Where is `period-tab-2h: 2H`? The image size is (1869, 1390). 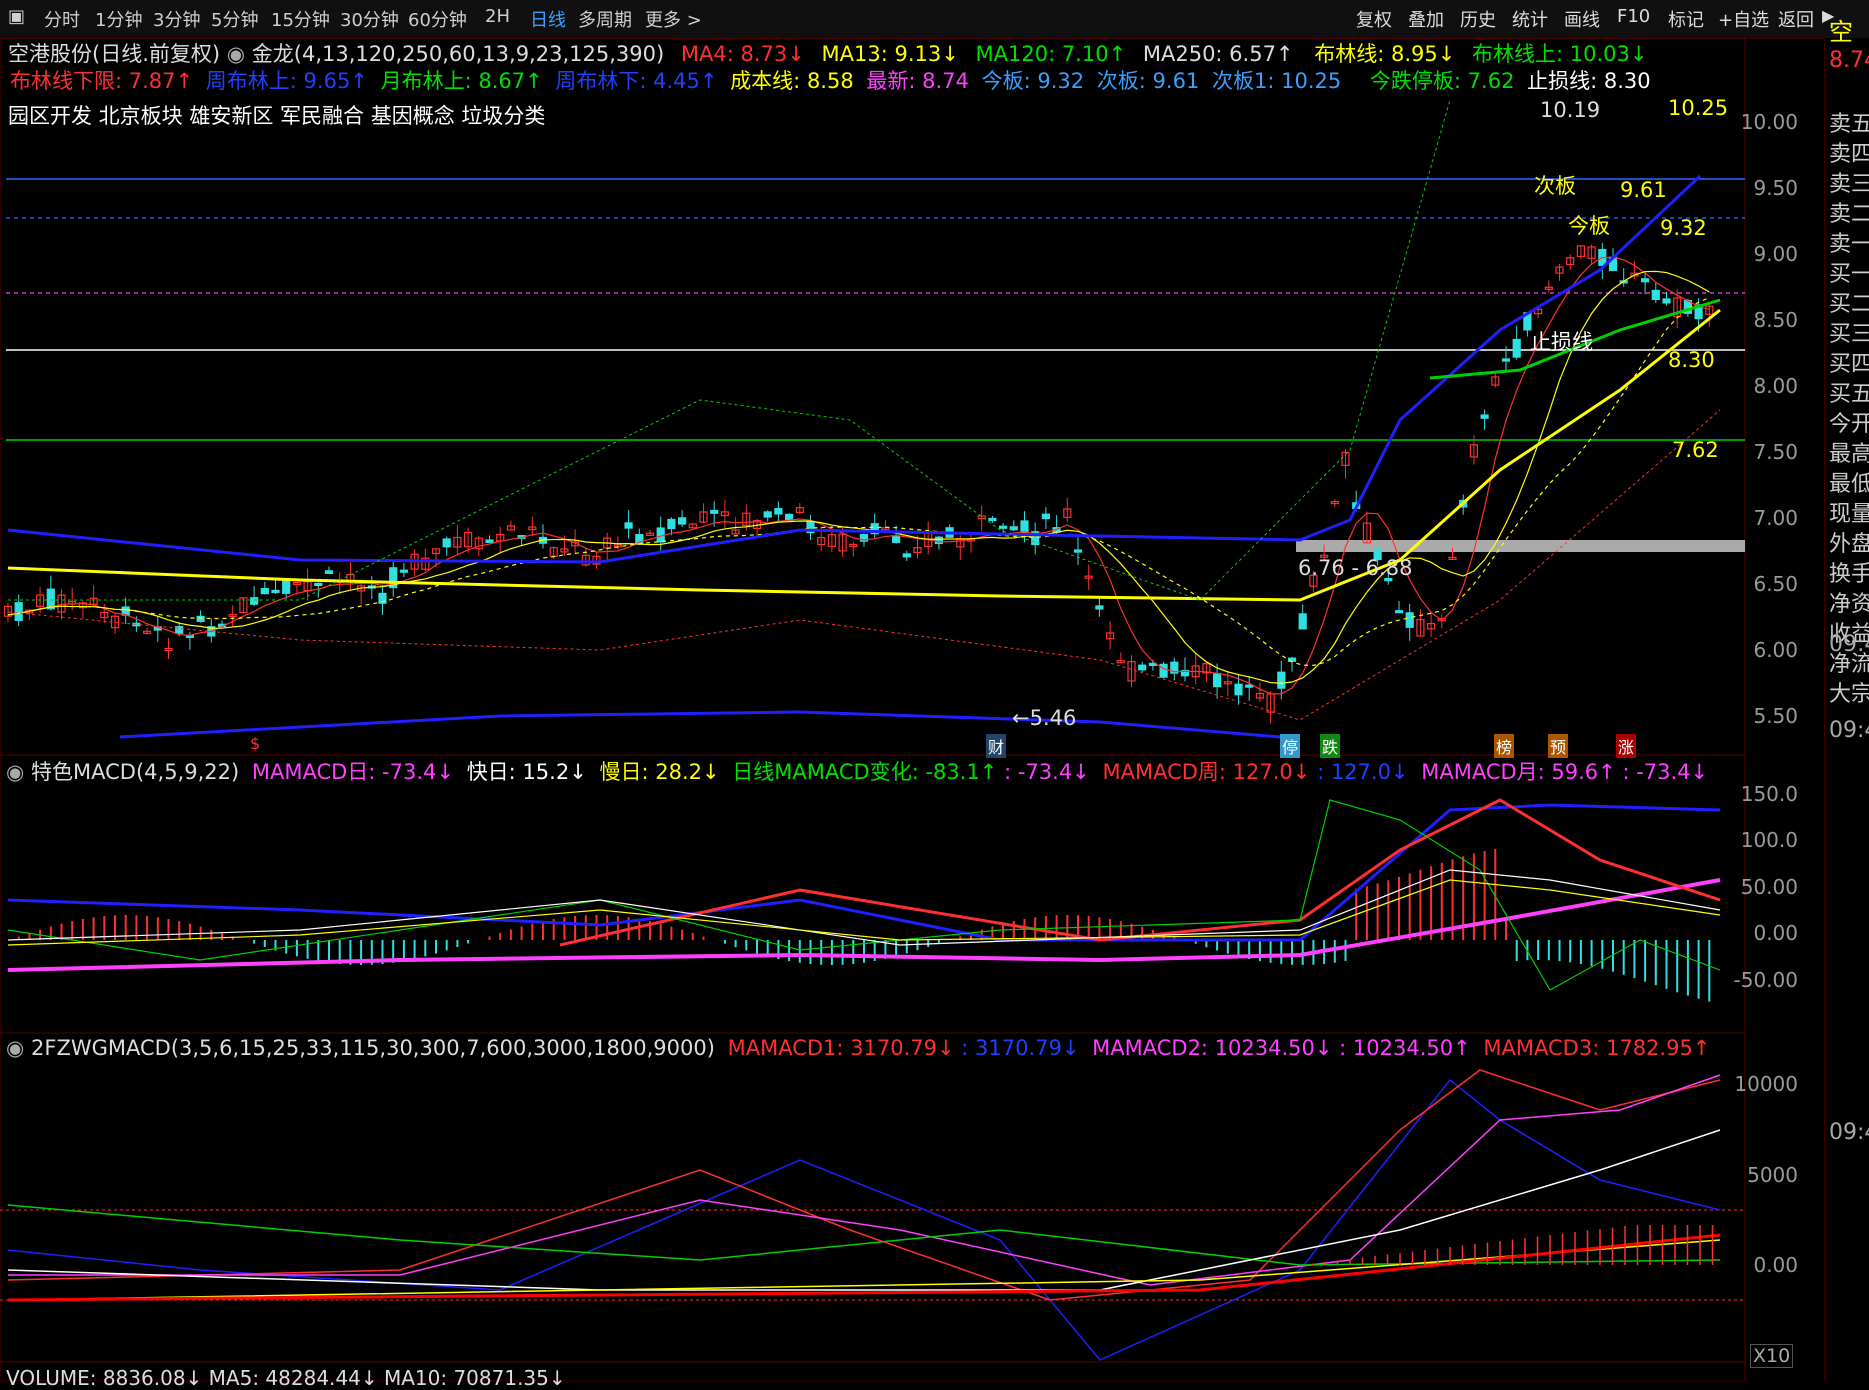 period-tab-2h: 2H is located at coordinates (497, 16).